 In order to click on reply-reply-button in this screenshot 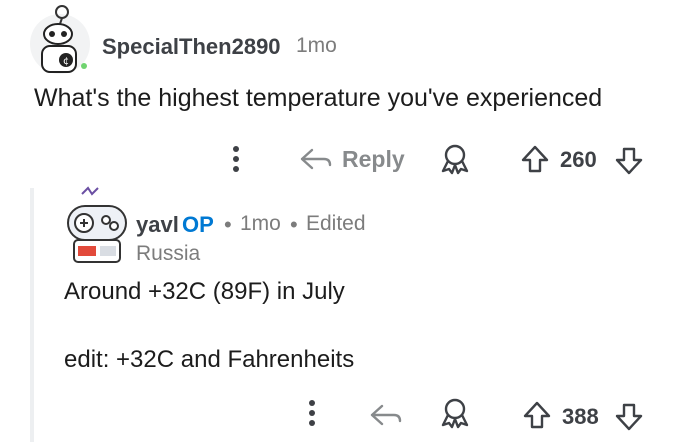, I will do `click(386, 415)`.